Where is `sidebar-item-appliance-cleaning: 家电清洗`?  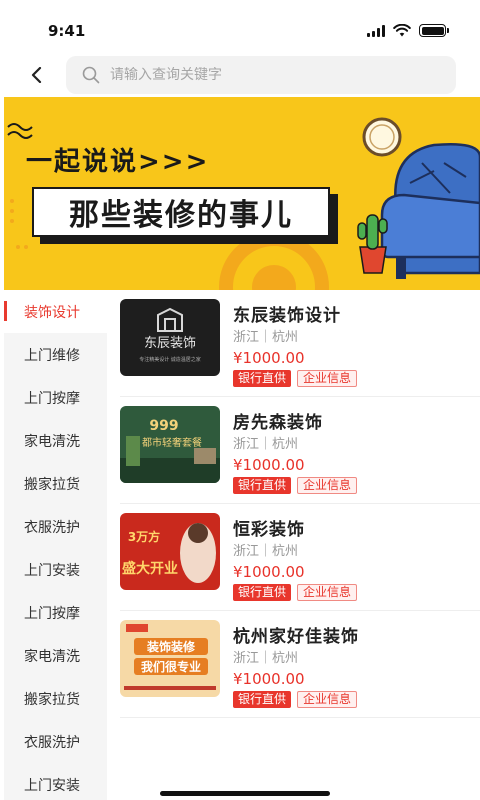 sidebar-item-appliance-cleaning: 家电清洗 is located at coordinates (55, 440).